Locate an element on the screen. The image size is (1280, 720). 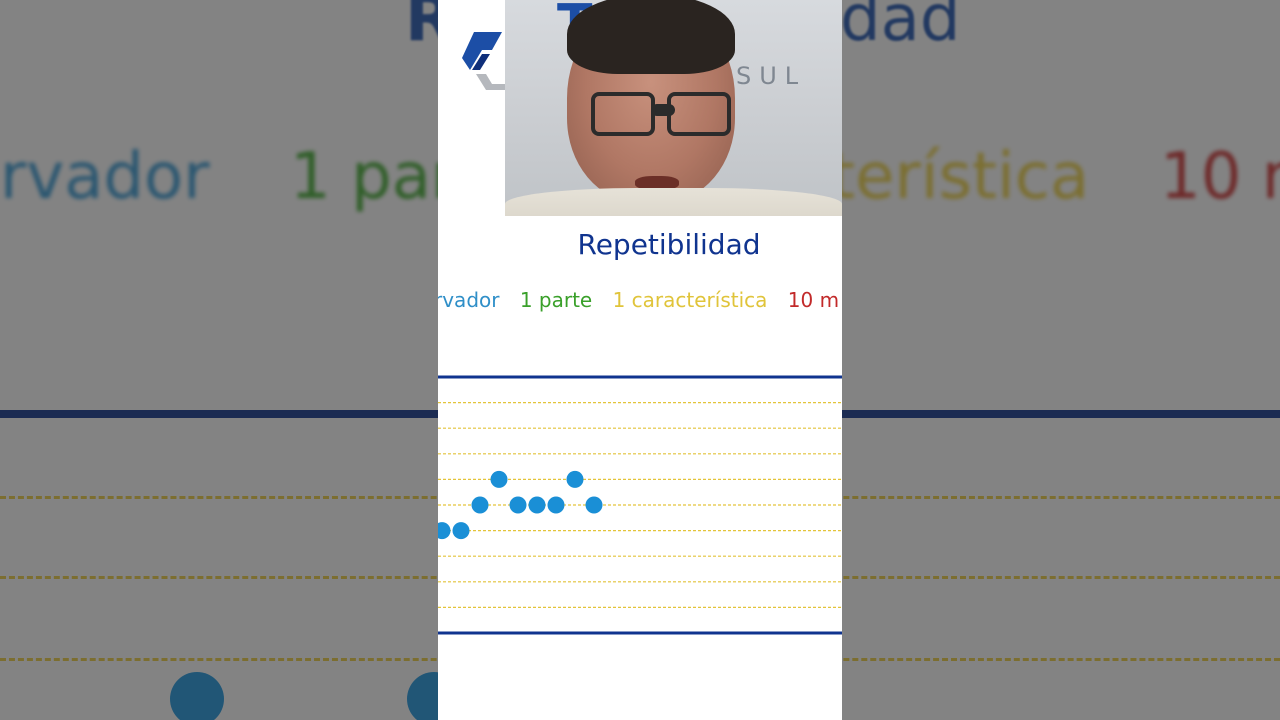
presenter-hair is located at coordinates (651, 37).